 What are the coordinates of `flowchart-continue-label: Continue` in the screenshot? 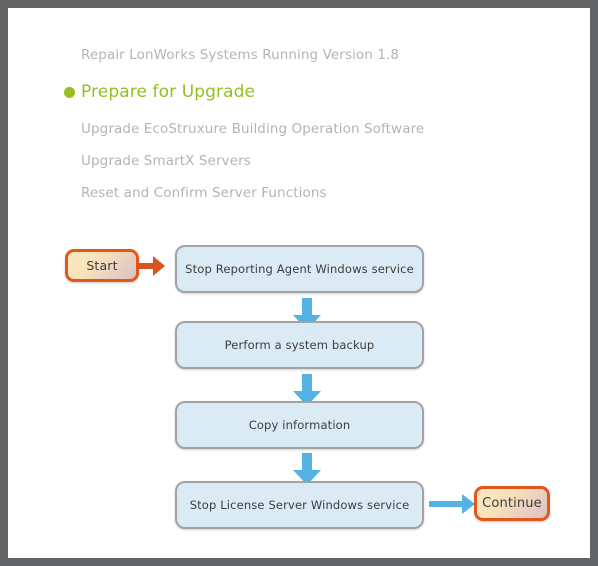 It's located at (512, 503).